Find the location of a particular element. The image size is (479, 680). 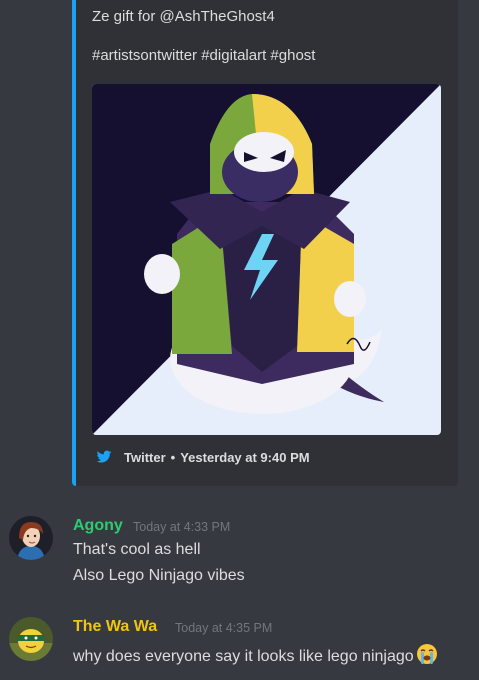

avatar-agony is located at coordinates (31, 538).